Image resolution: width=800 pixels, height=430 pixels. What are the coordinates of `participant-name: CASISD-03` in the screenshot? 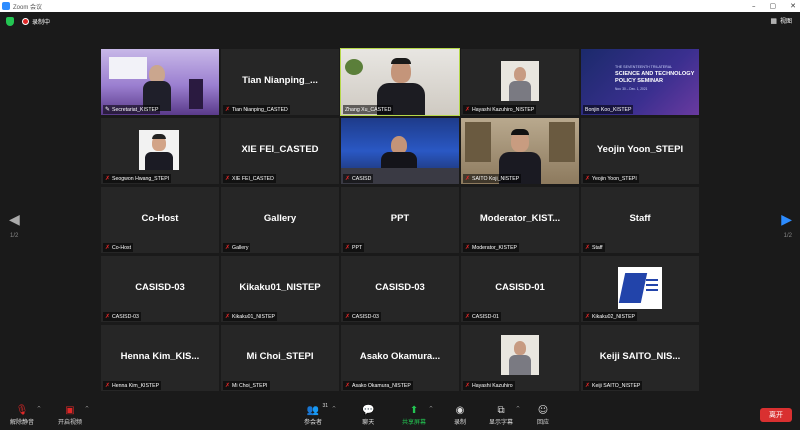 It's located at (125, 316).